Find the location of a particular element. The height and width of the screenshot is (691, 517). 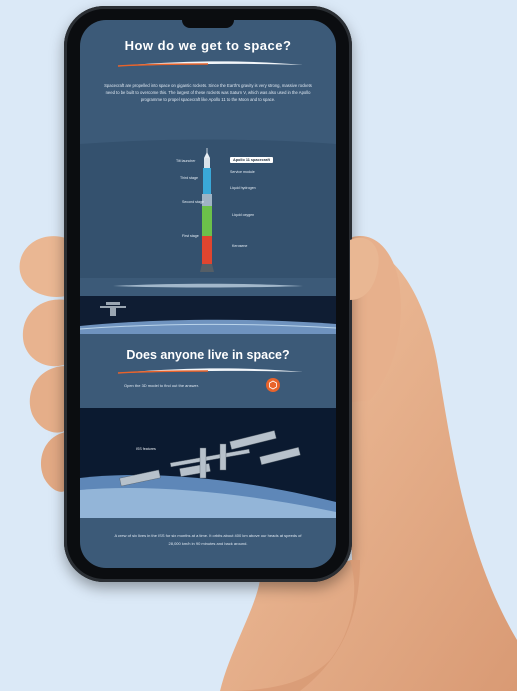

swoosh-decoration is located at coordinates (210, 64).